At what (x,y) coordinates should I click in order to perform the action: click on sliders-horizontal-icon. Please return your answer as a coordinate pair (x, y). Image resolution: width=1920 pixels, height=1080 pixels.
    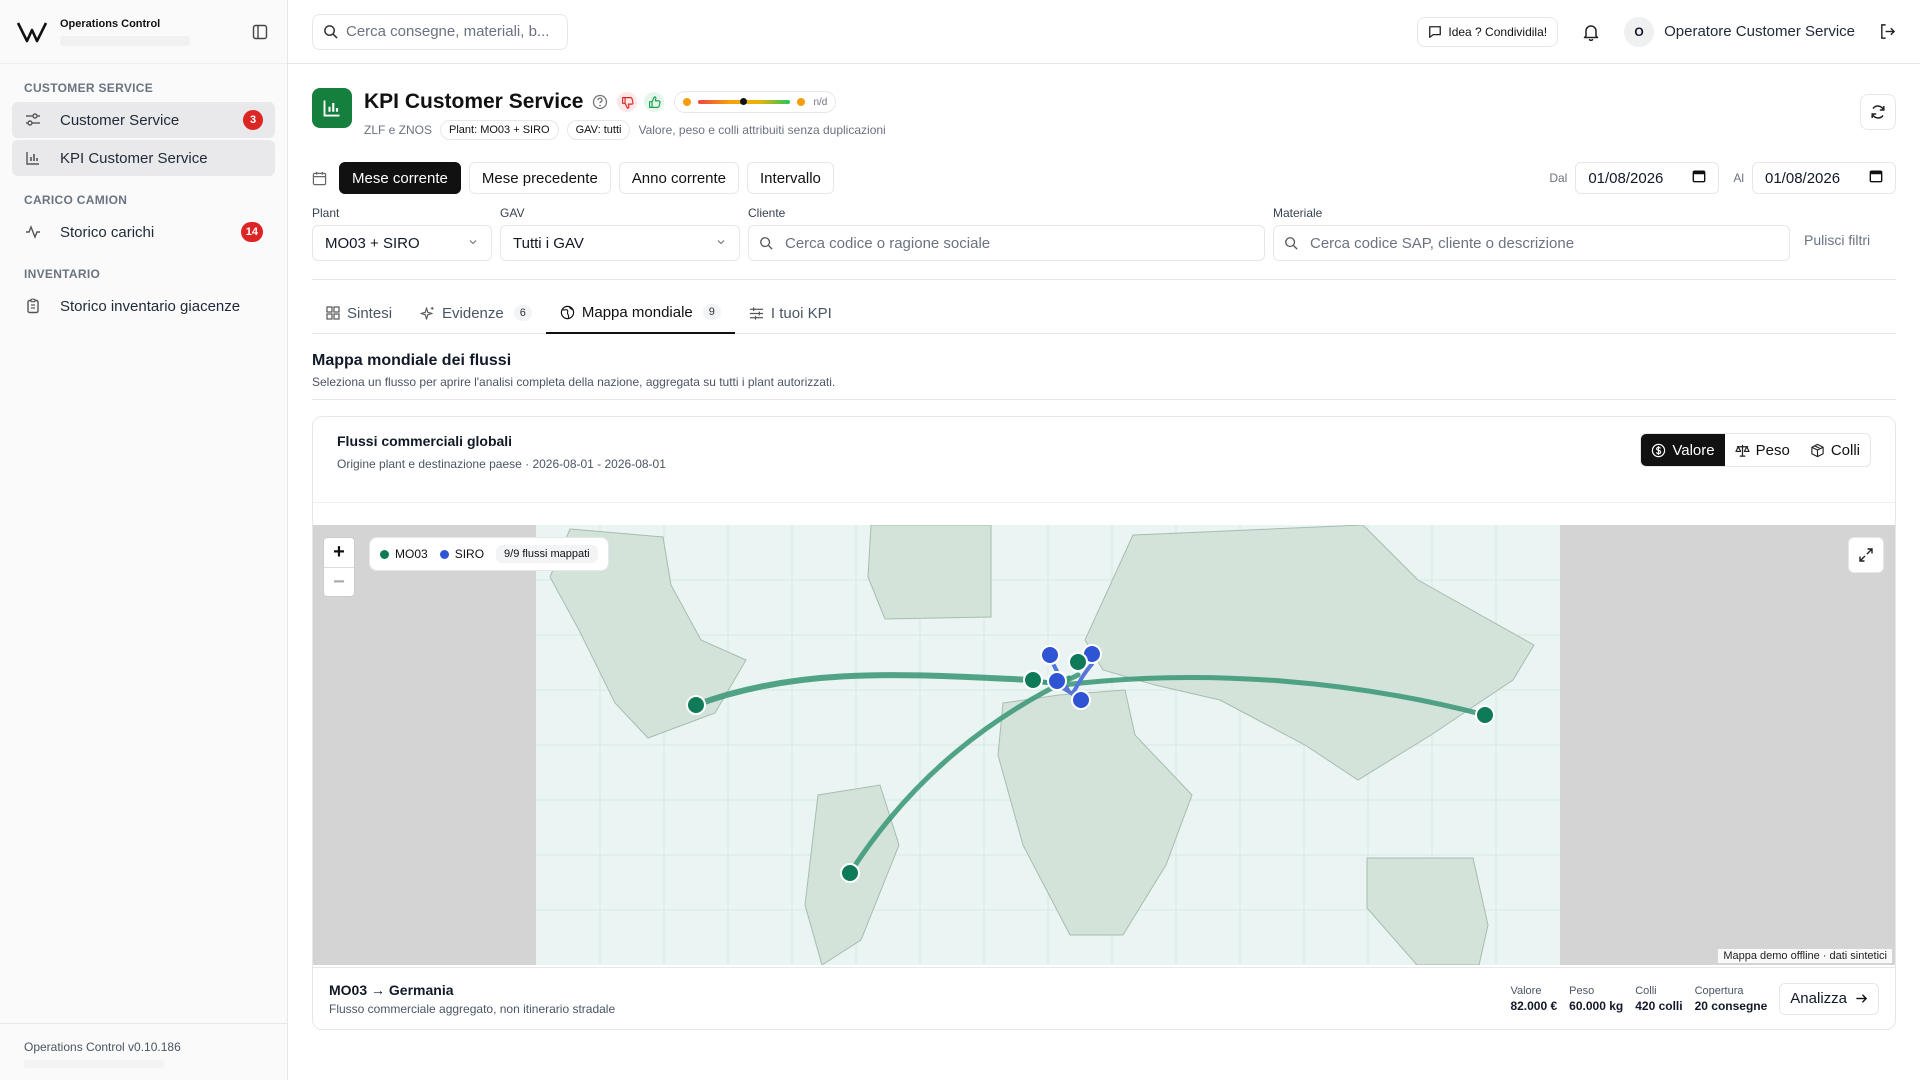
    Looking at the image, I should click on (756, 313).